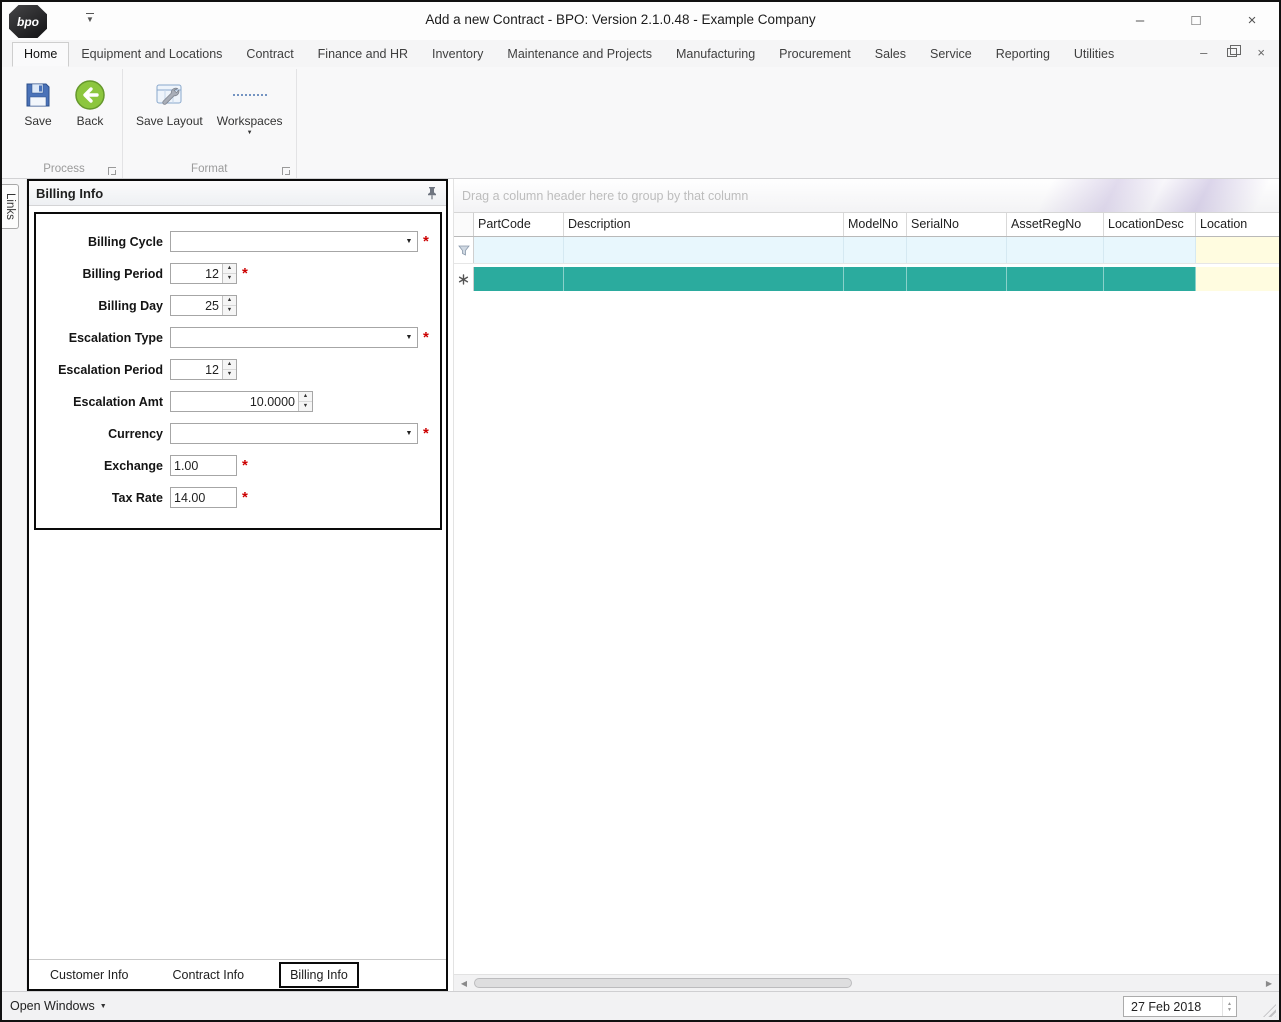 Image resolution: width=1281 pixels, height=1022 pixels. I want to click on new-row-cell-assetregno, so click(1055, 279).